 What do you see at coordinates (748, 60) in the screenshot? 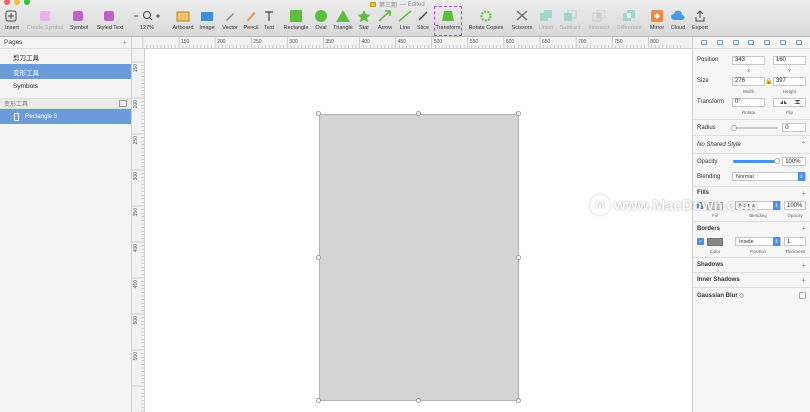
I see `position-x-field: 343` at bounding box center [748, 60].